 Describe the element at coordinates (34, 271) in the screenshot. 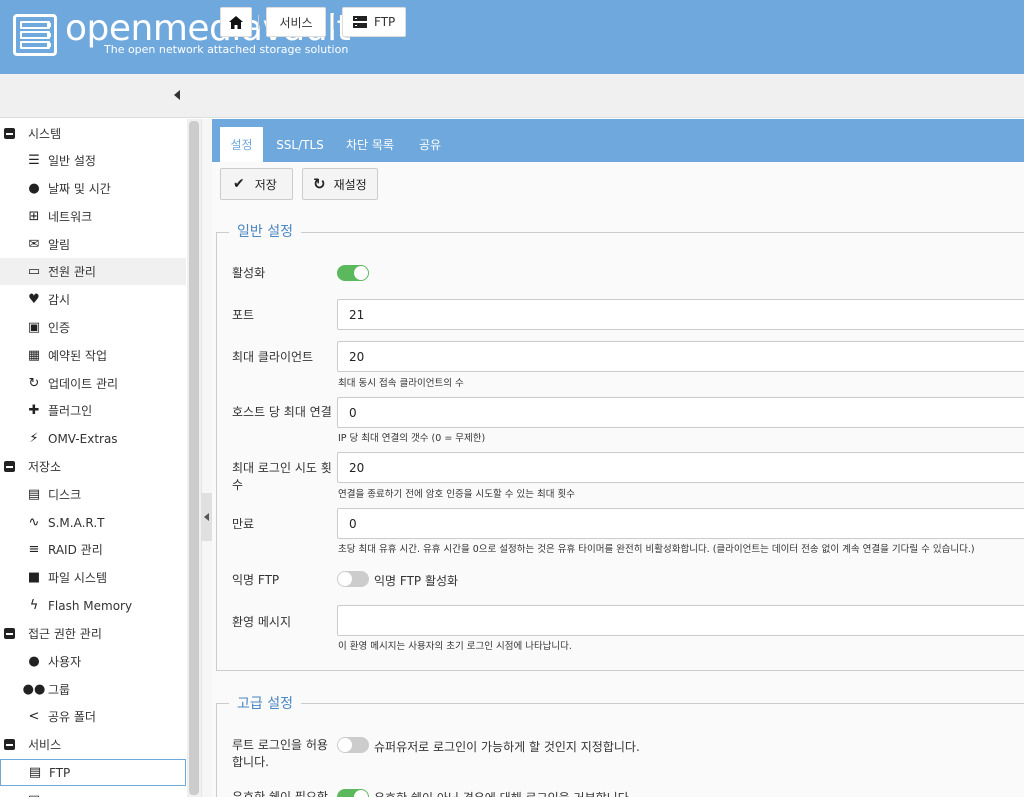

I see `battery-icon: ▭` at that location.